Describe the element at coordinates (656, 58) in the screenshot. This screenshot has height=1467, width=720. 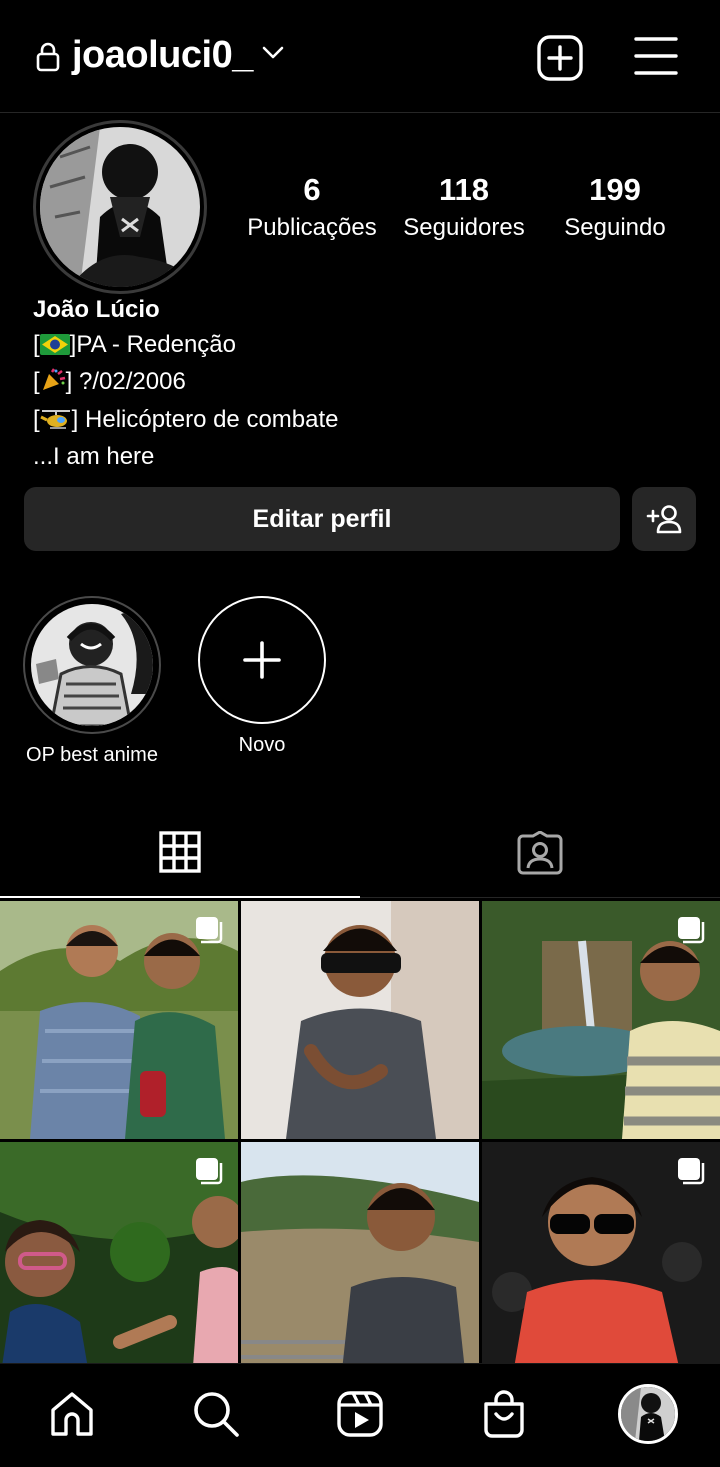
I see `menu-icon` at that location.